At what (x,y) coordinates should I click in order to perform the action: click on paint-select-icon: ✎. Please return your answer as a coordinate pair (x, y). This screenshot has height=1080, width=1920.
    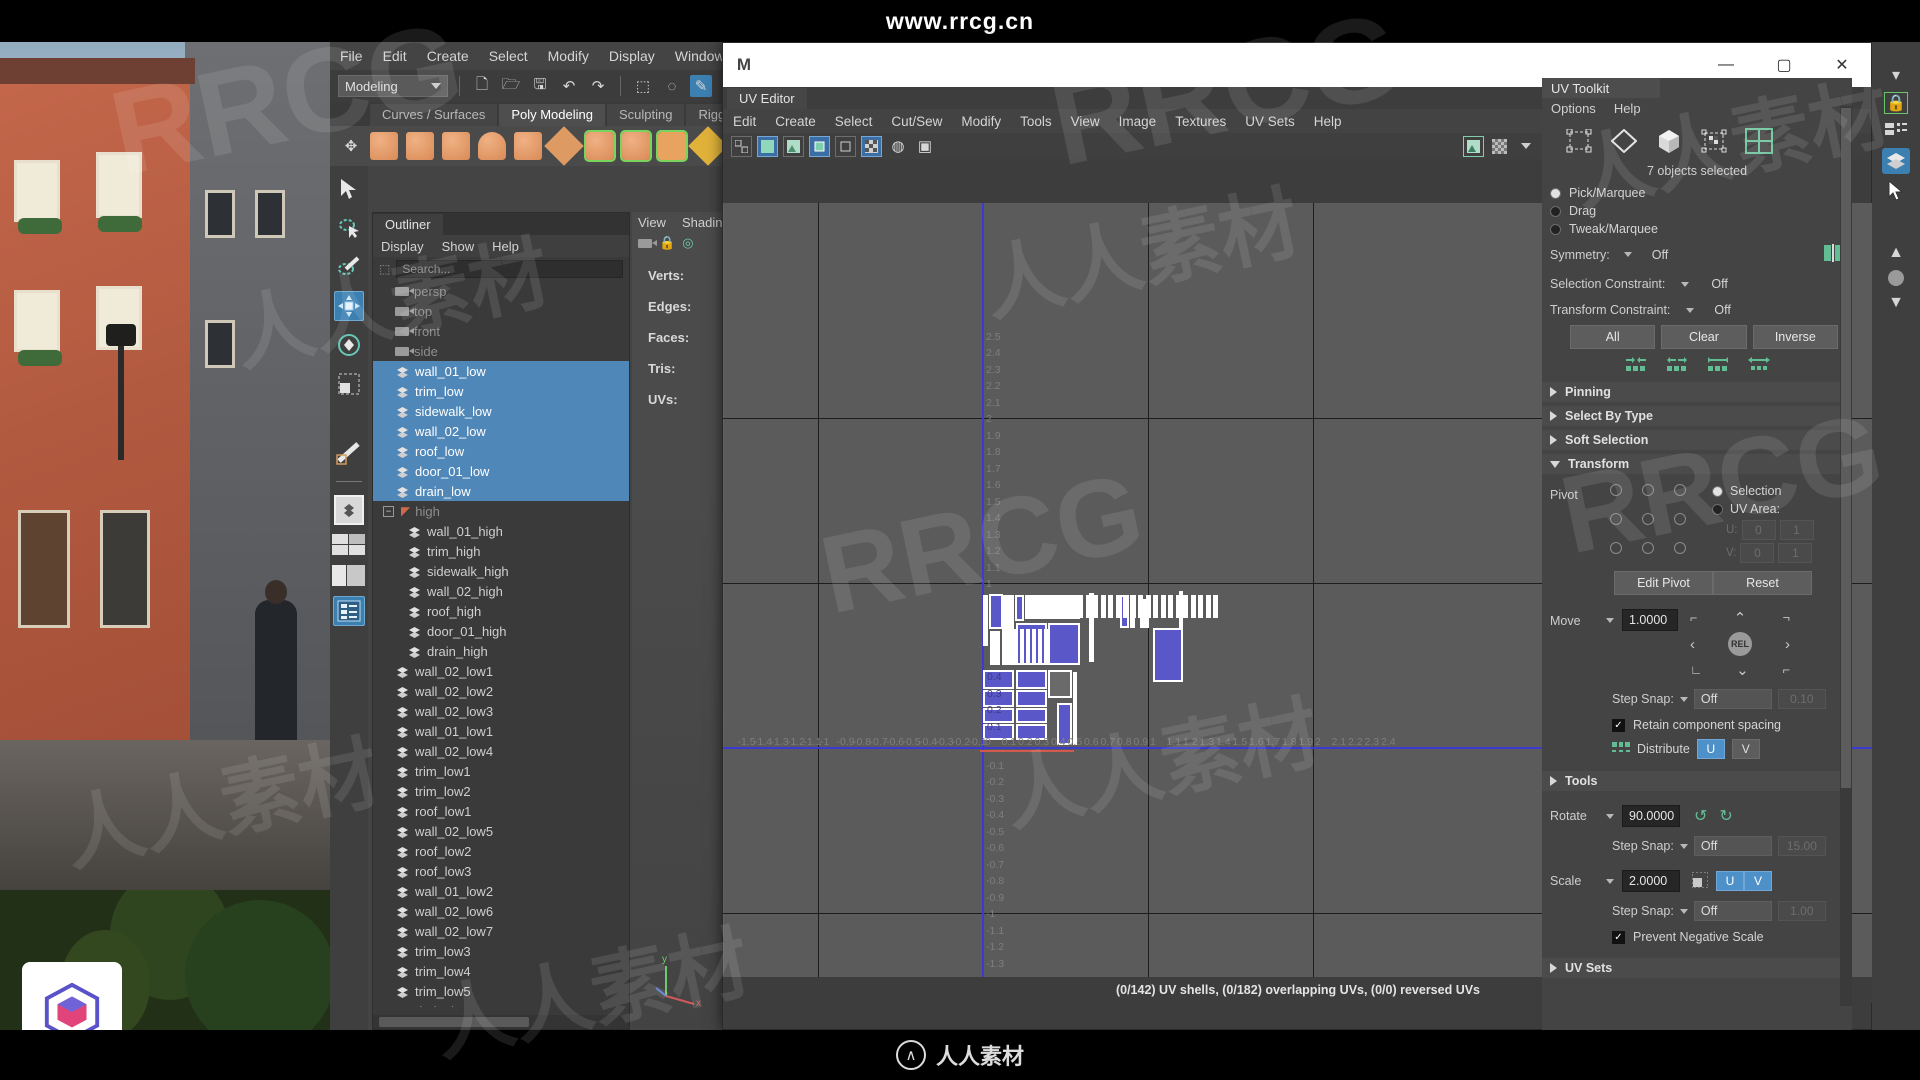
    Looking at the image, I should click on (701, 86).